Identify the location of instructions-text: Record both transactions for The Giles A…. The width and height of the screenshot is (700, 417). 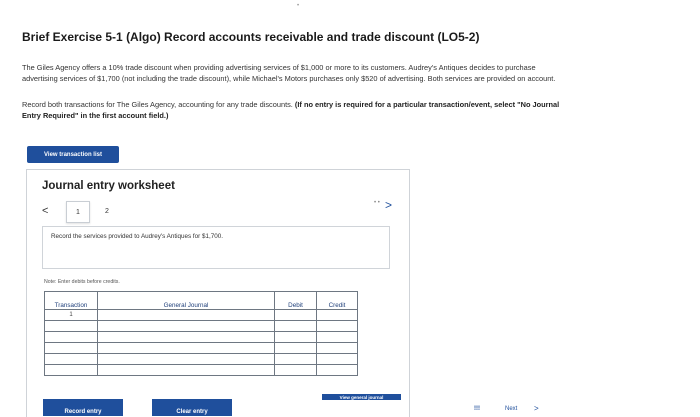
(158, 104).